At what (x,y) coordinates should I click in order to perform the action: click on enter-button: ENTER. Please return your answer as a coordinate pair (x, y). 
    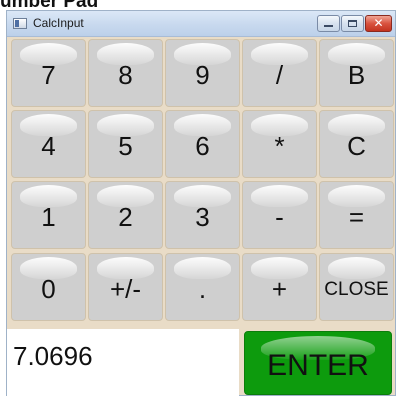
    Looking at the image, I should click on (318, 363).